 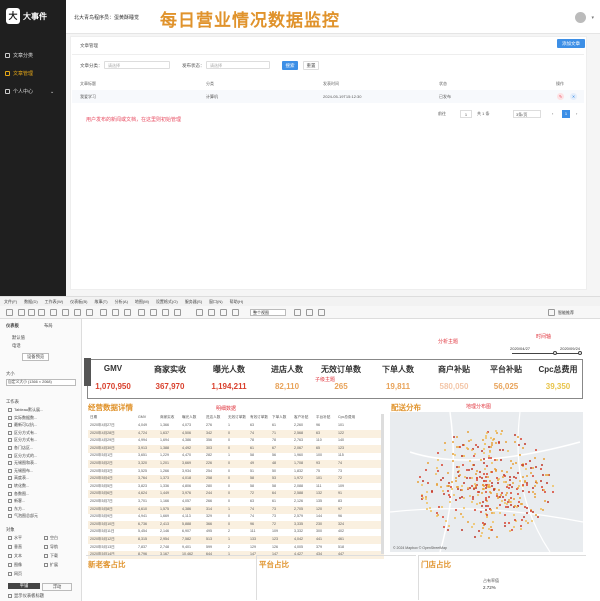 I want to click on float-toggle: 浮动, so click(x=57, y=587).